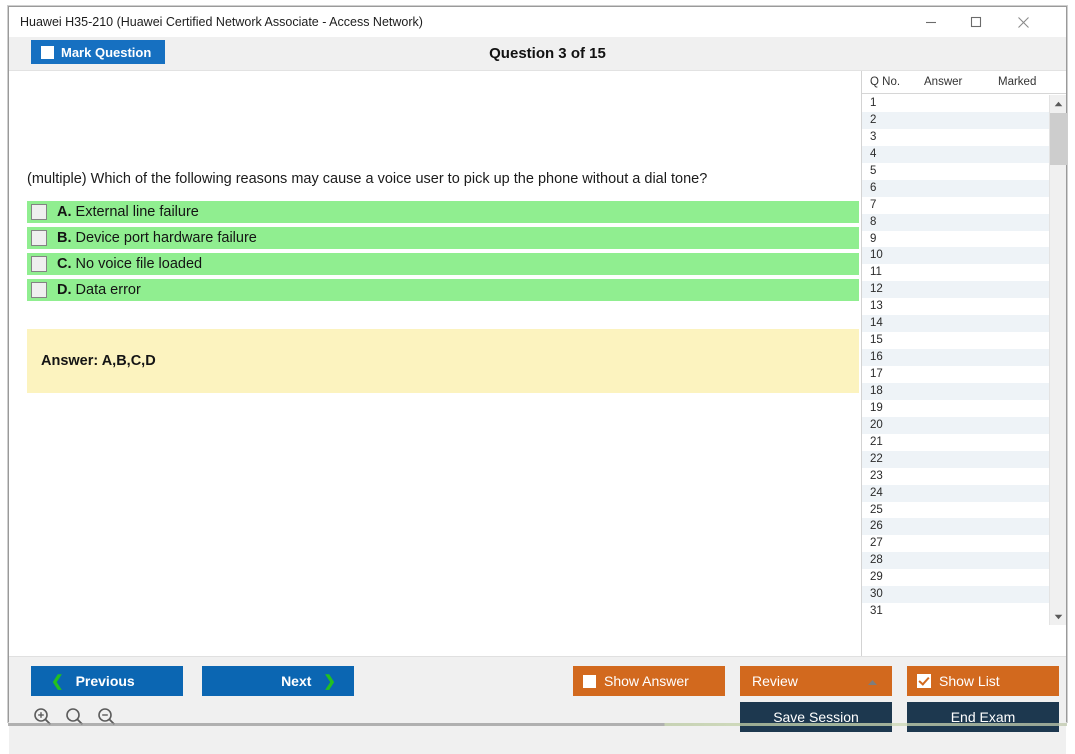 This screenshot has height=754, width=1075. Describe the element at coordinates (943, 82) in the screenshot. I see `column-header-answer: Answer` at that location.